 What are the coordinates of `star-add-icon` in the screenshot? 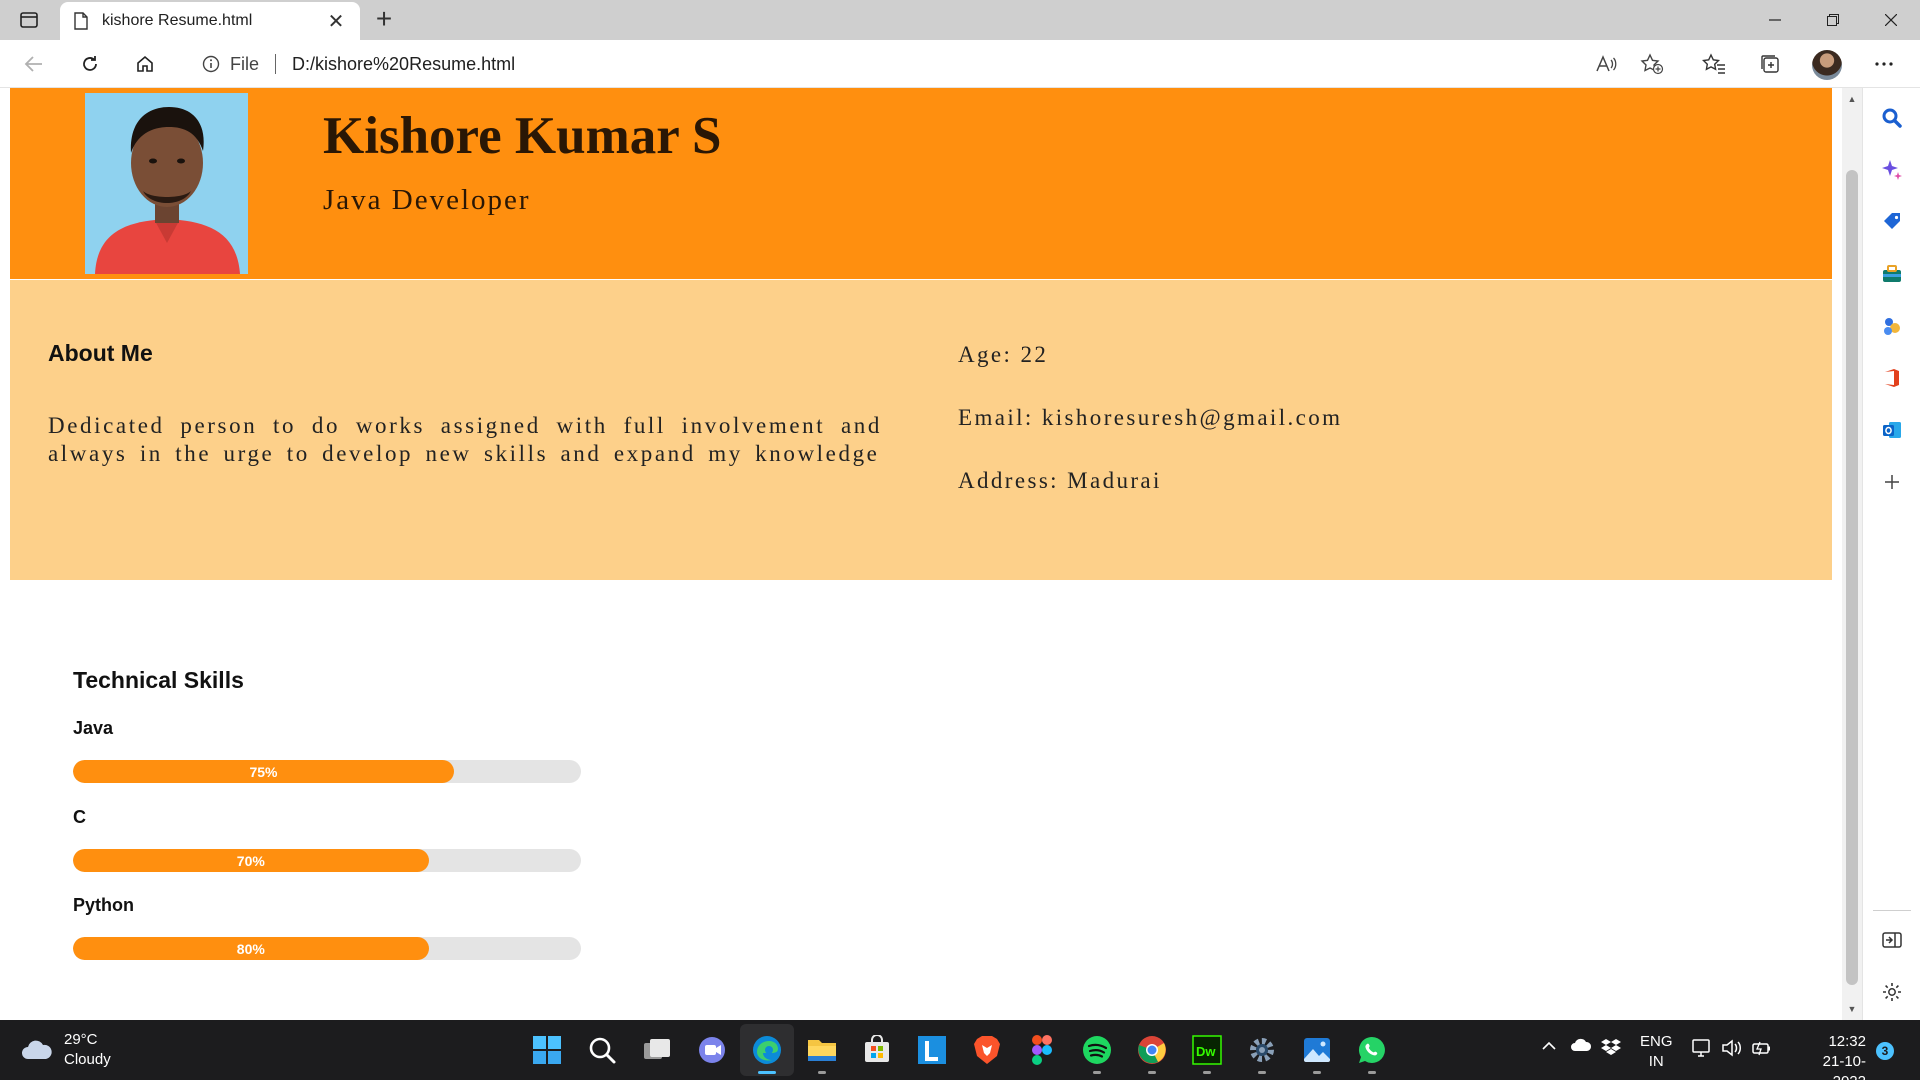 It's located at (1652, 64).